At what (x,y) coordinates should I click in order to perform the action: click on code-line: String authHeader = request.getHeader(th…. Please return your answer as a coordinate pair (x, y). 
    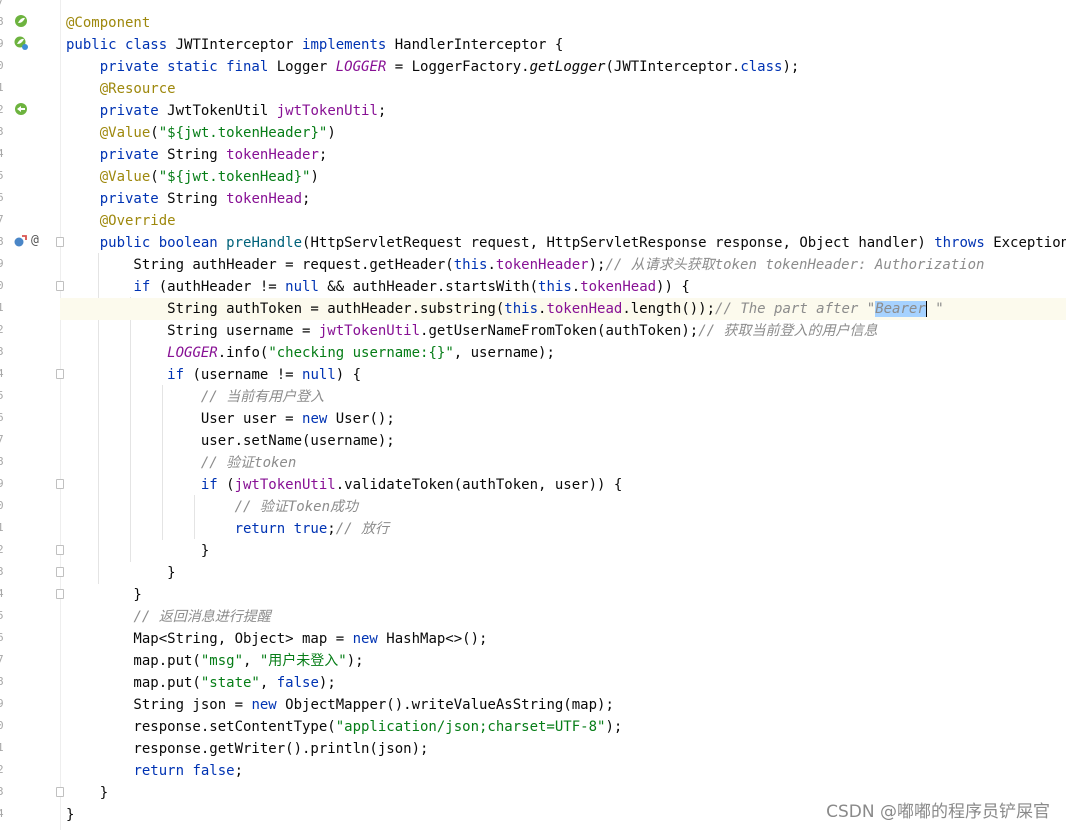
    Looking at the image, I should click on (566, 265).